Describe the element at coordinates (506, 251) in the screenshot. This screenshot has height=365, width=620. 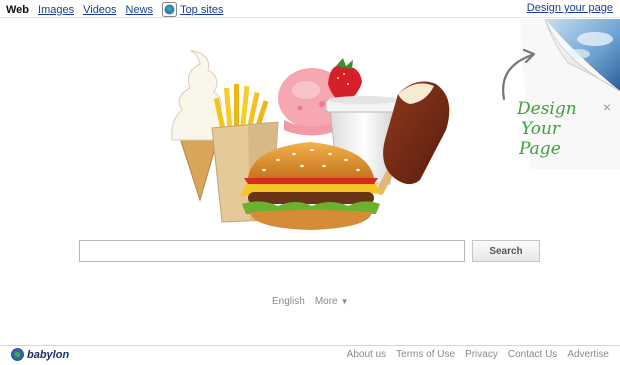
I see `search-button: Search` at that location.